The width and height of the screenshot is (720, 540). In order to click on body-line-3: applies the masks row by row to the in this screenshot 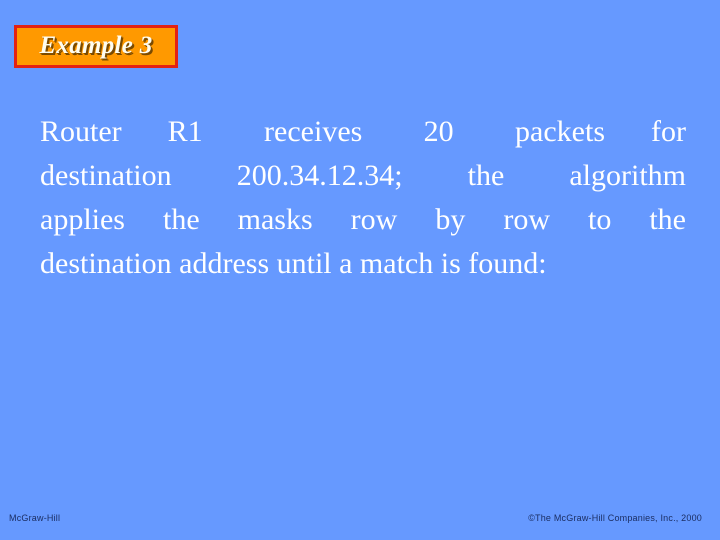, I will do `click(363, 219)`.